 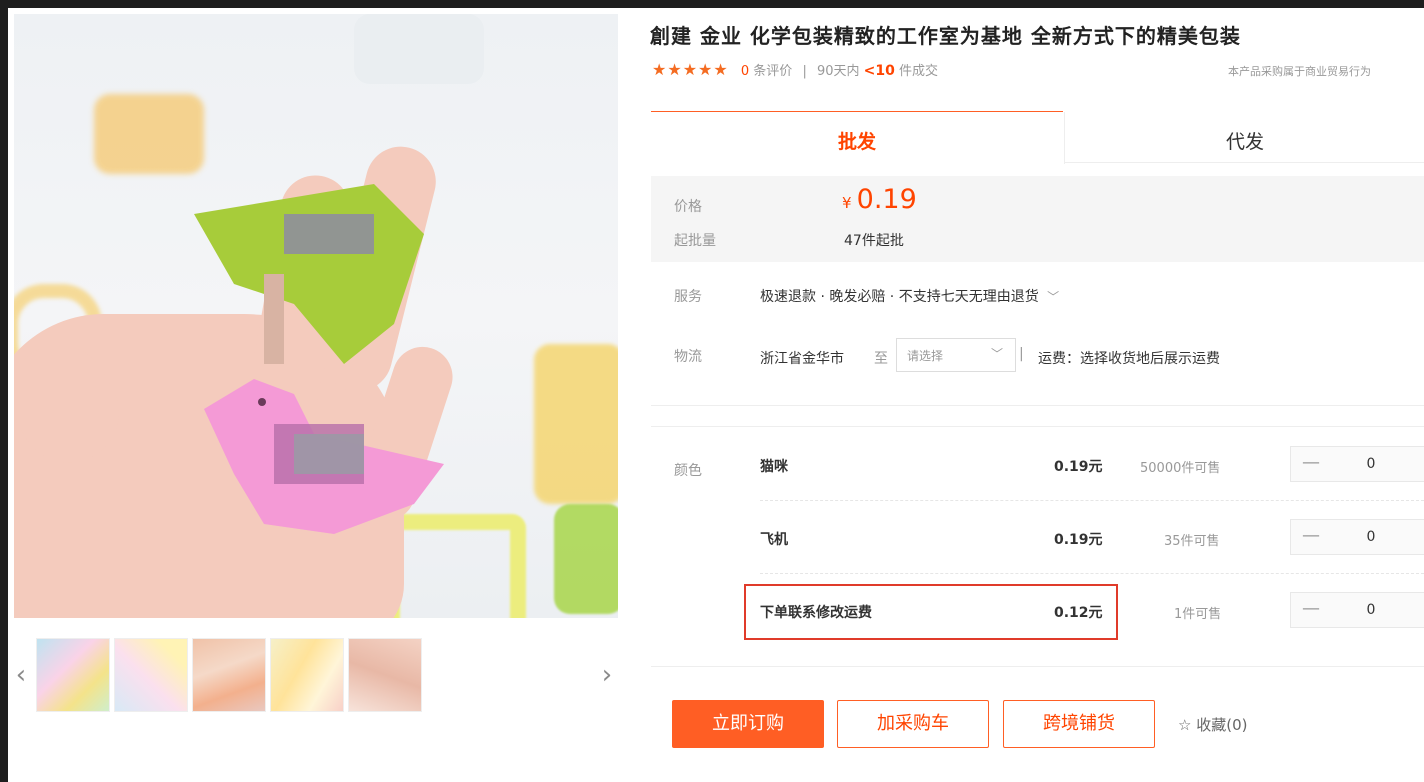 What do you see at coordinates (1180, 468) in the screenshot?
I see `sku-stock: 50000件可售` at bounding box center [1180, 468].